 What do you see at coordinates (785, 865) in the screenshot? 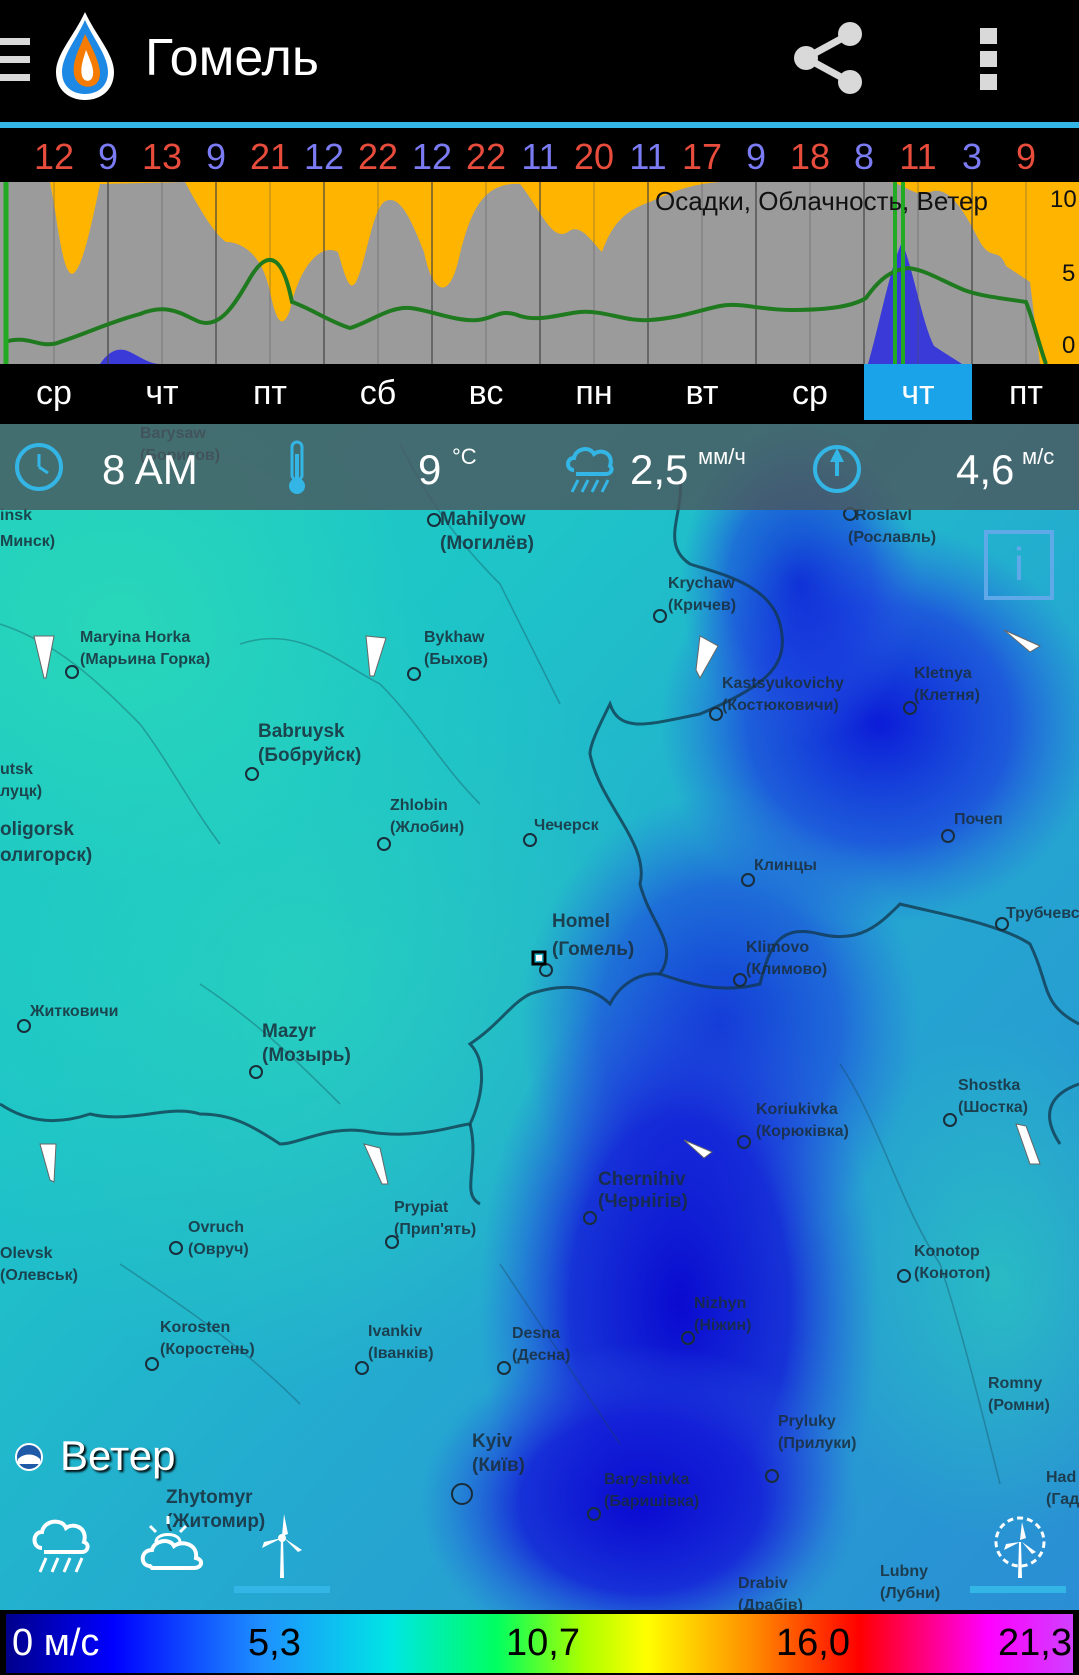
I see `map-place-label: Клинцы` at bounding box center [785, 865].